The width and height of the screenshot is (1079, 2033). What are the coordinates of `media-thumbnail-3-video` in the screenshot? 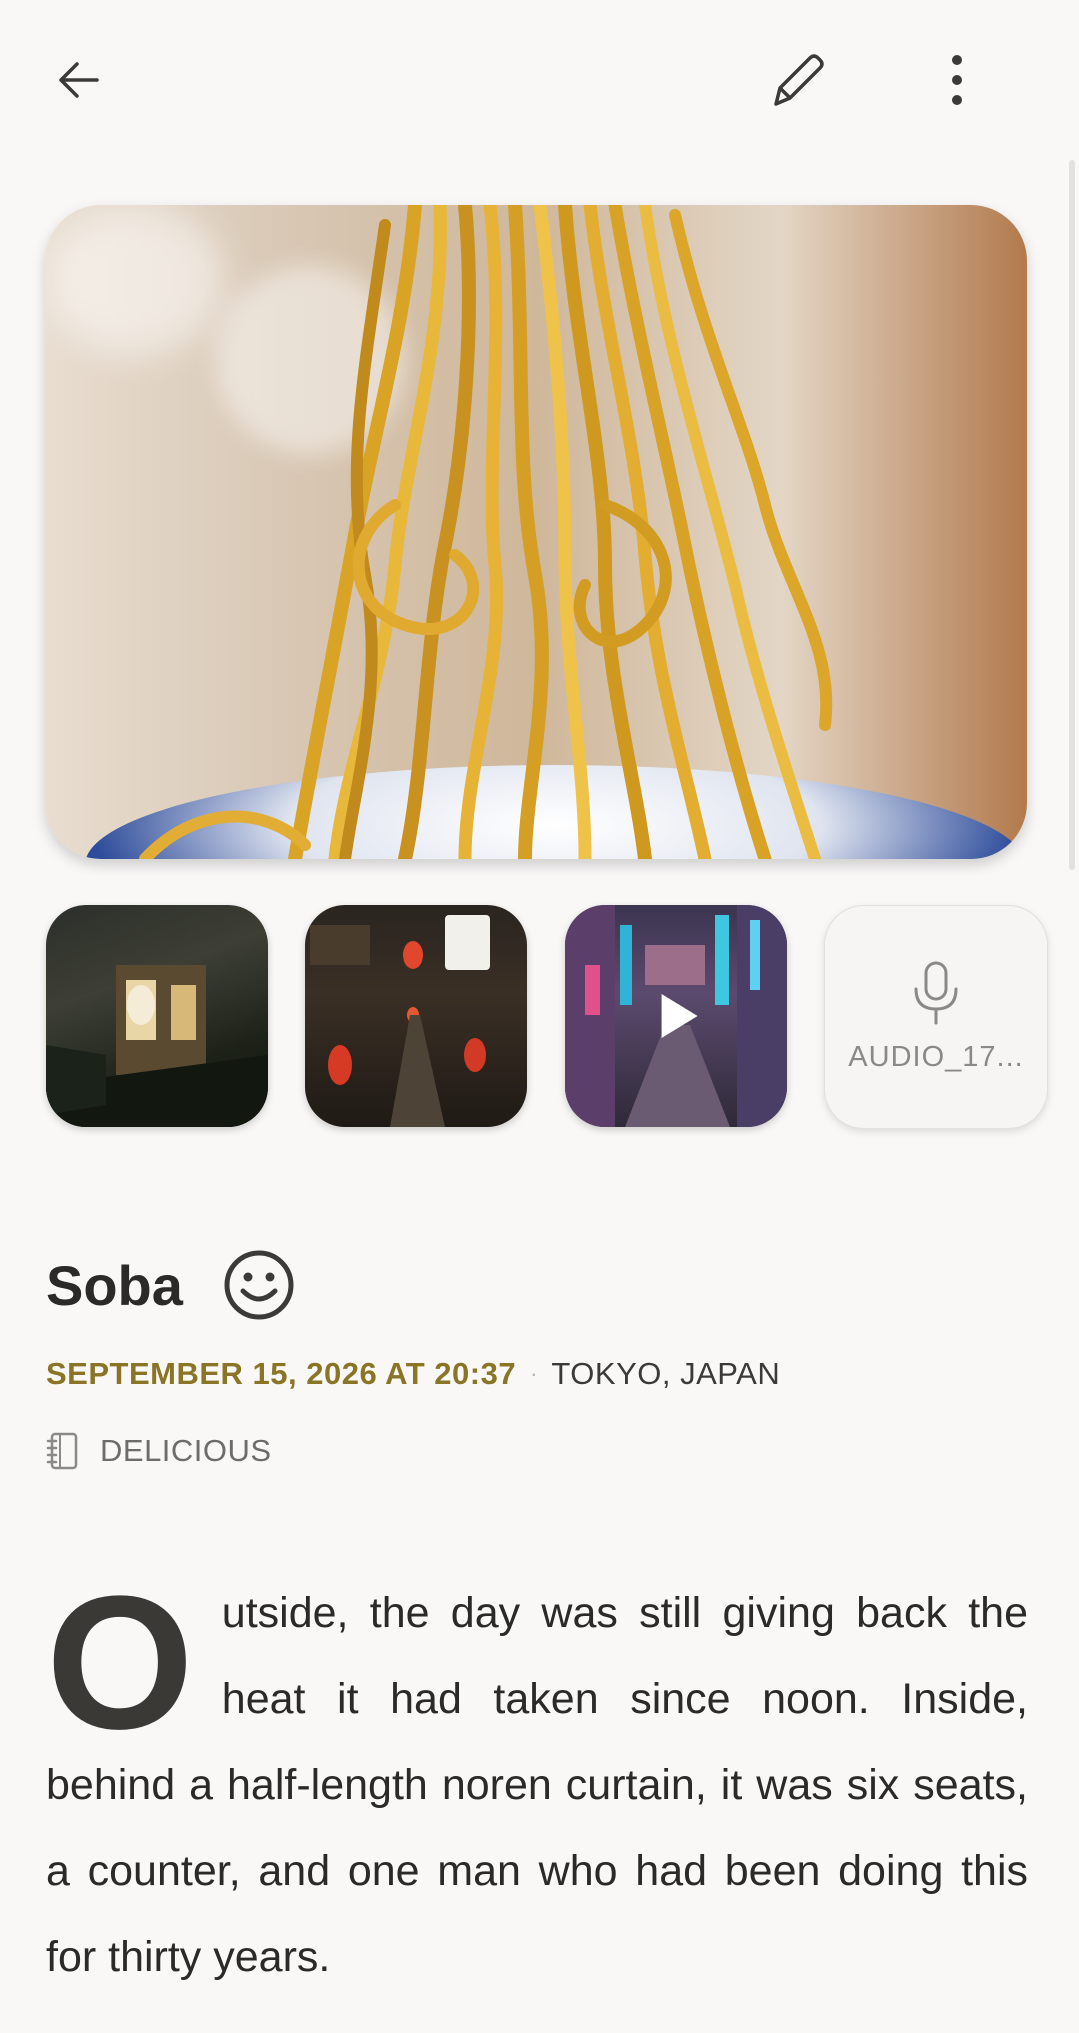 It's located at (676, 1016).